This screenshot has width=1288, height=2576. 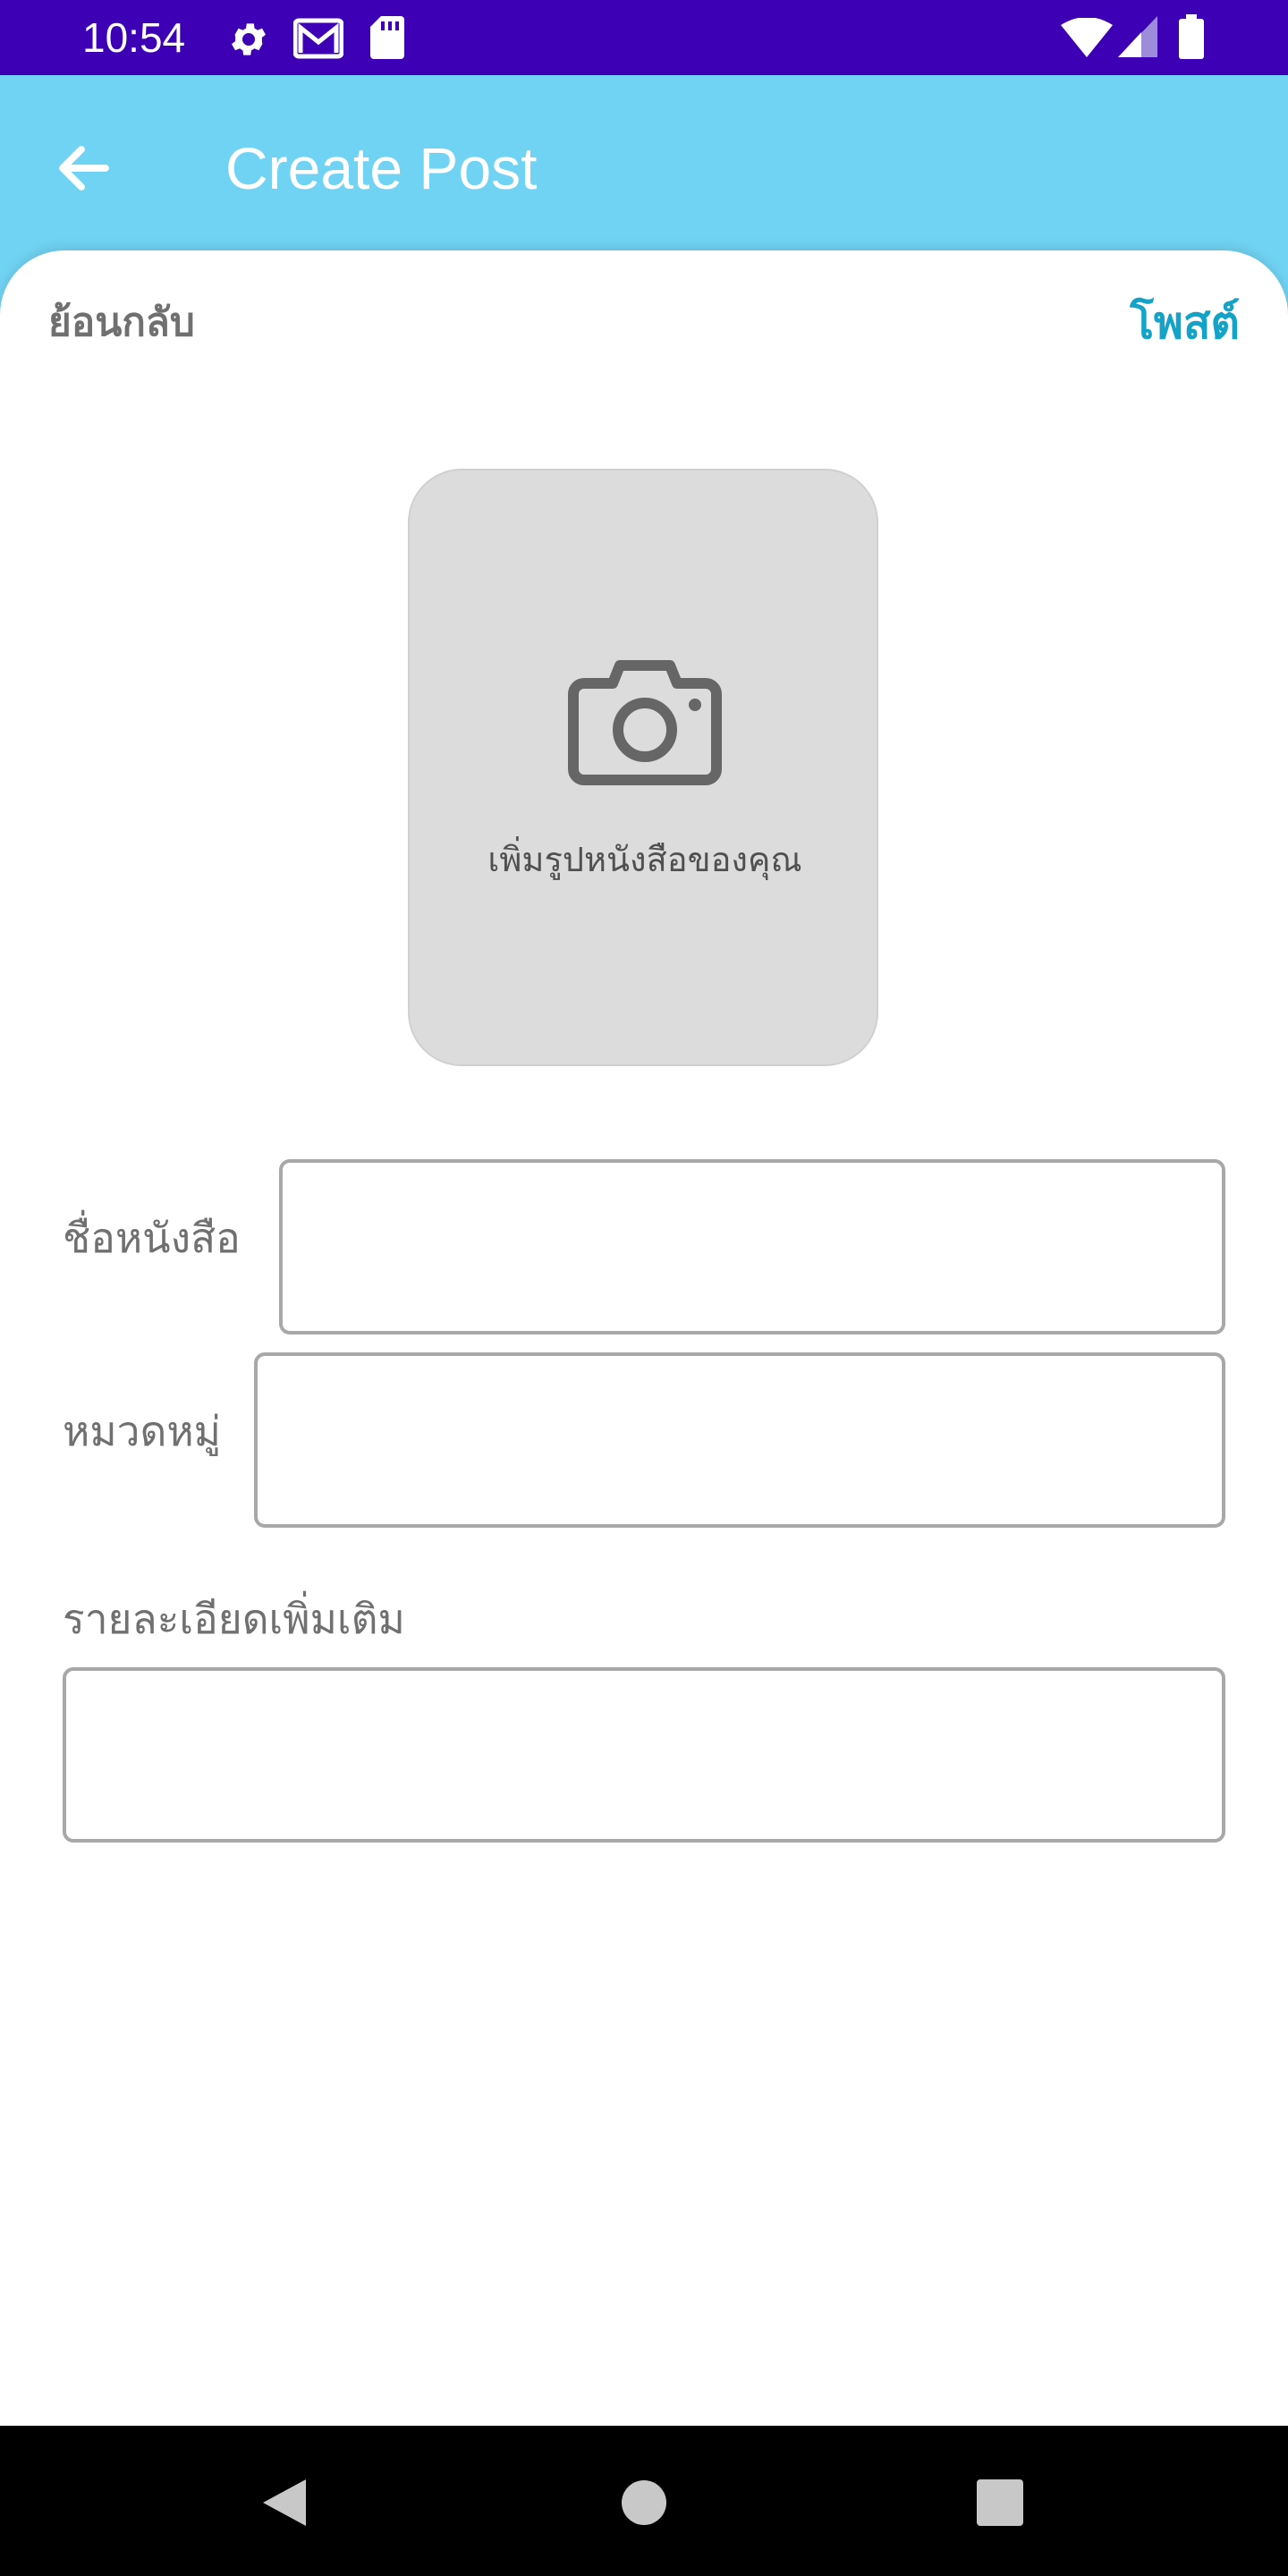 I want to click on status-time: 10:54, so click(x=134, y=37).